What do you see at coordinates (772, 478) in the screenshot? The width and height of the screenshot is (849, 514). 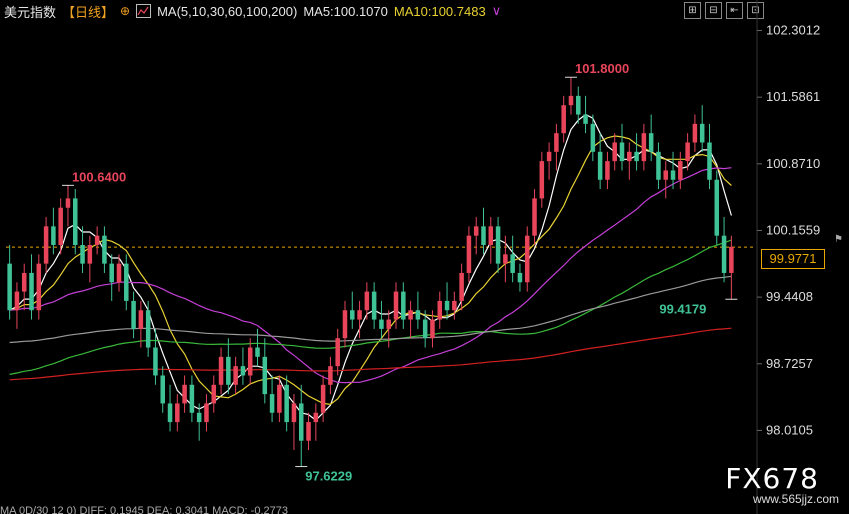 I see `watermark-brand: FX678` at bounding box center [772, 478].